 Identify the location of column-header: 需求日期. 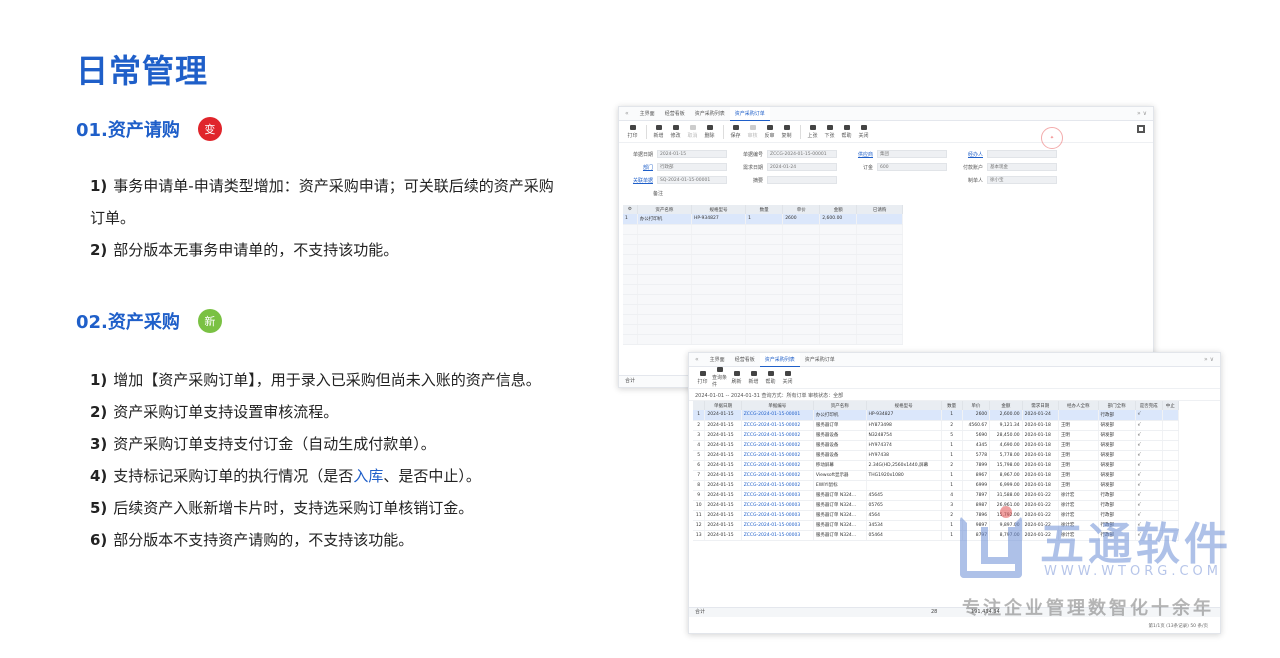
(1040, 405).